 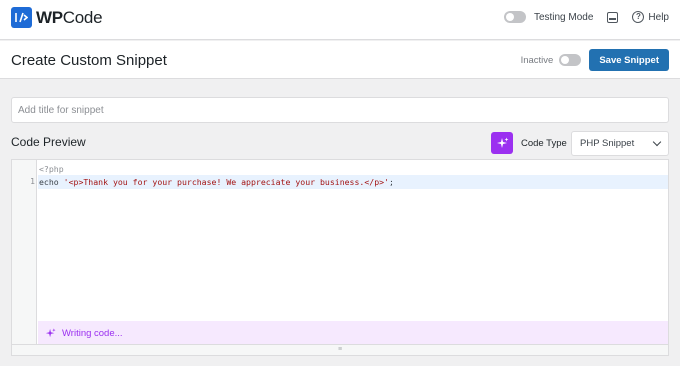 What do you see at coordinates (340, 349) in the screenshot?
I see `editor-resize-handle: ≡` at bounding box center [340, 349].